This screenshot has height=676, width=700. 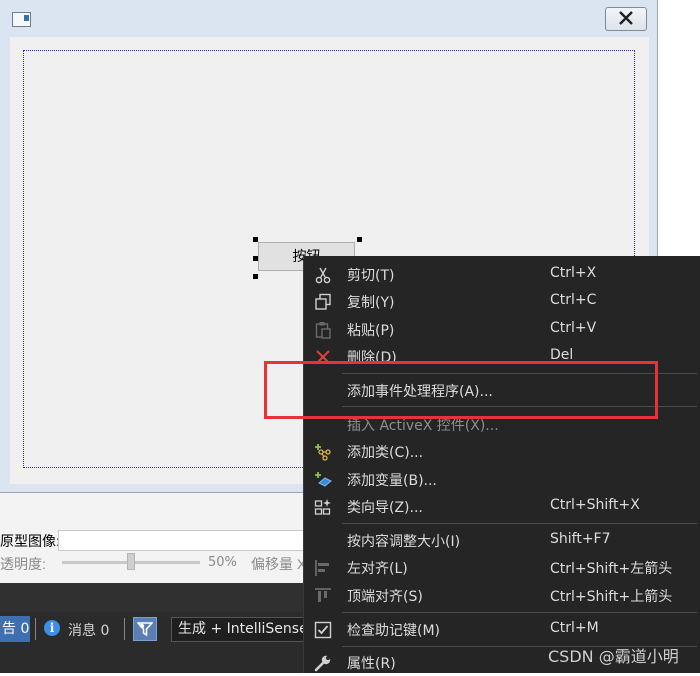 I want to click on menu-item-label: 左对齐(L), so click(x=377, y=569).